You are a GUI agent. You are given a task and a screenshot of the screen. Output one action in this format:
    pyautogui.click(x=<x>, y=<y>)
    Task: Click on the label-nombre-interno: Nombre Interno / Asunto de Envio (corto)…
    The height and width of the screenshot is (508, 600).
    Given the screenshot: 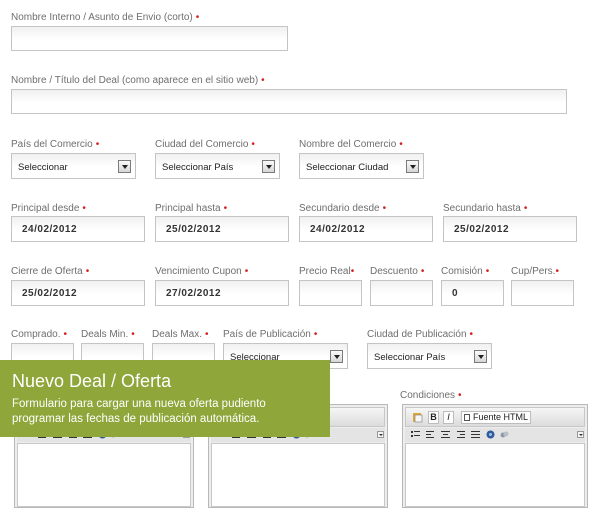 What is the action you would take?
    pyautogui.click(x=105, y=17)
    